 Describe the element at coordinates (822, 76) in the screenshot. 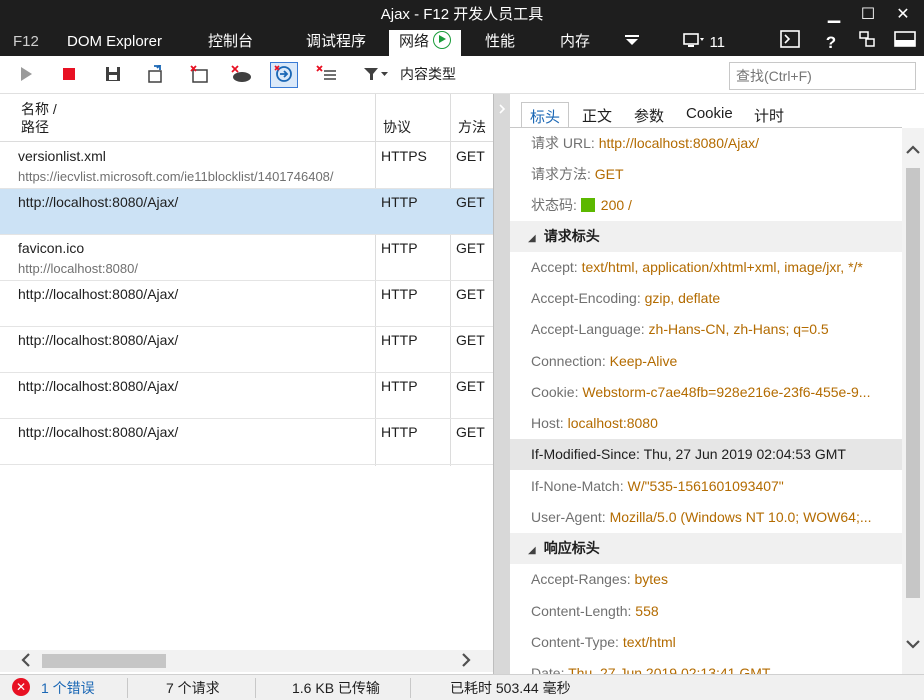

I see `search-input` at that location.